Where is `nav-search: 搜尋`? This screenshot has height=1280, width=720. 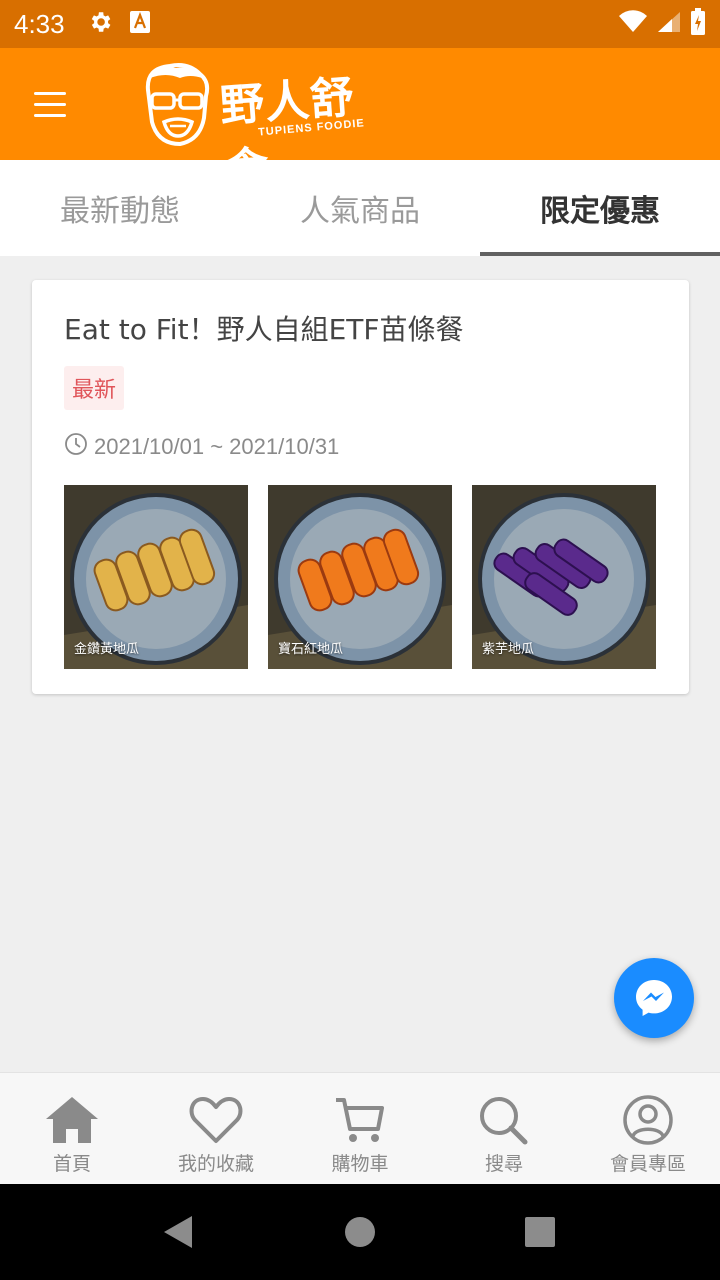
nav-search: 搜尋 is located at coordinates (504, 1128).